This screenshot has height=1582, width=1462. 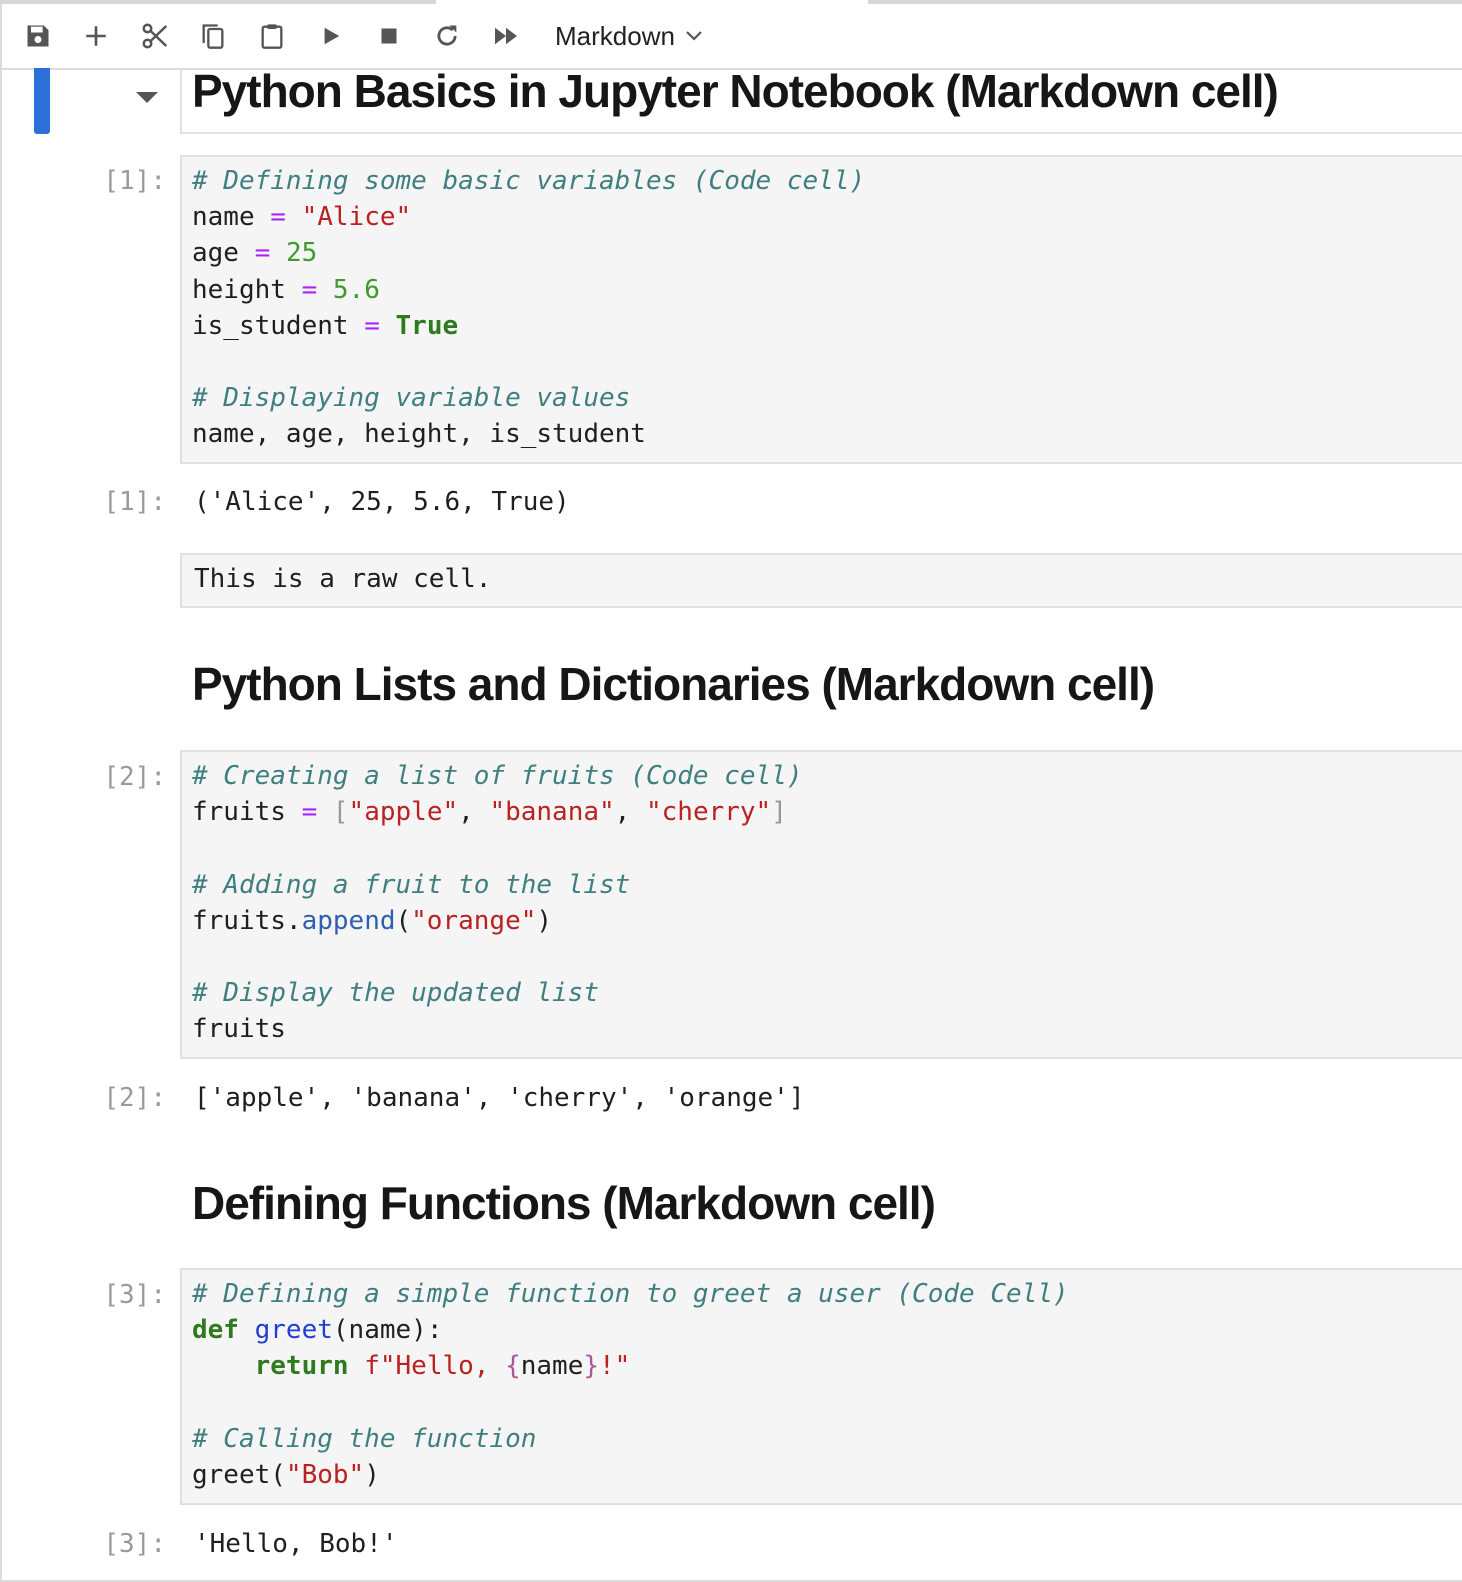 What do you see at coordinates (134, 777) in the screenshot?
I see `input-prompt: [2]:` at bounding box center [134, 777].